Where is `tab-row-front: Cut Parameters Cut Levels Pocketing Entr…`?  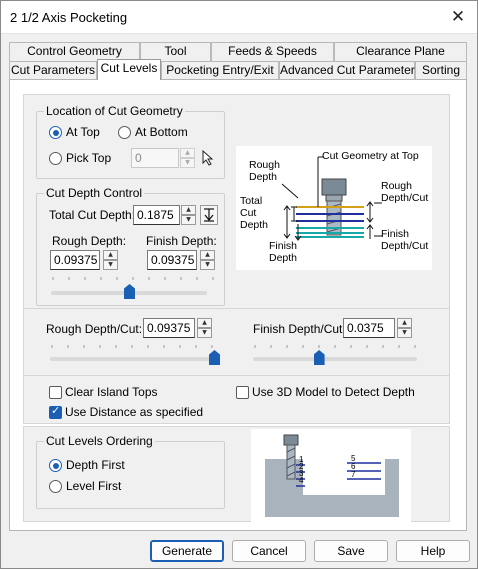
tab-row-front: Cut Parameters Cut Levels Pocketing Entr… is located at coordinates (238, 69).